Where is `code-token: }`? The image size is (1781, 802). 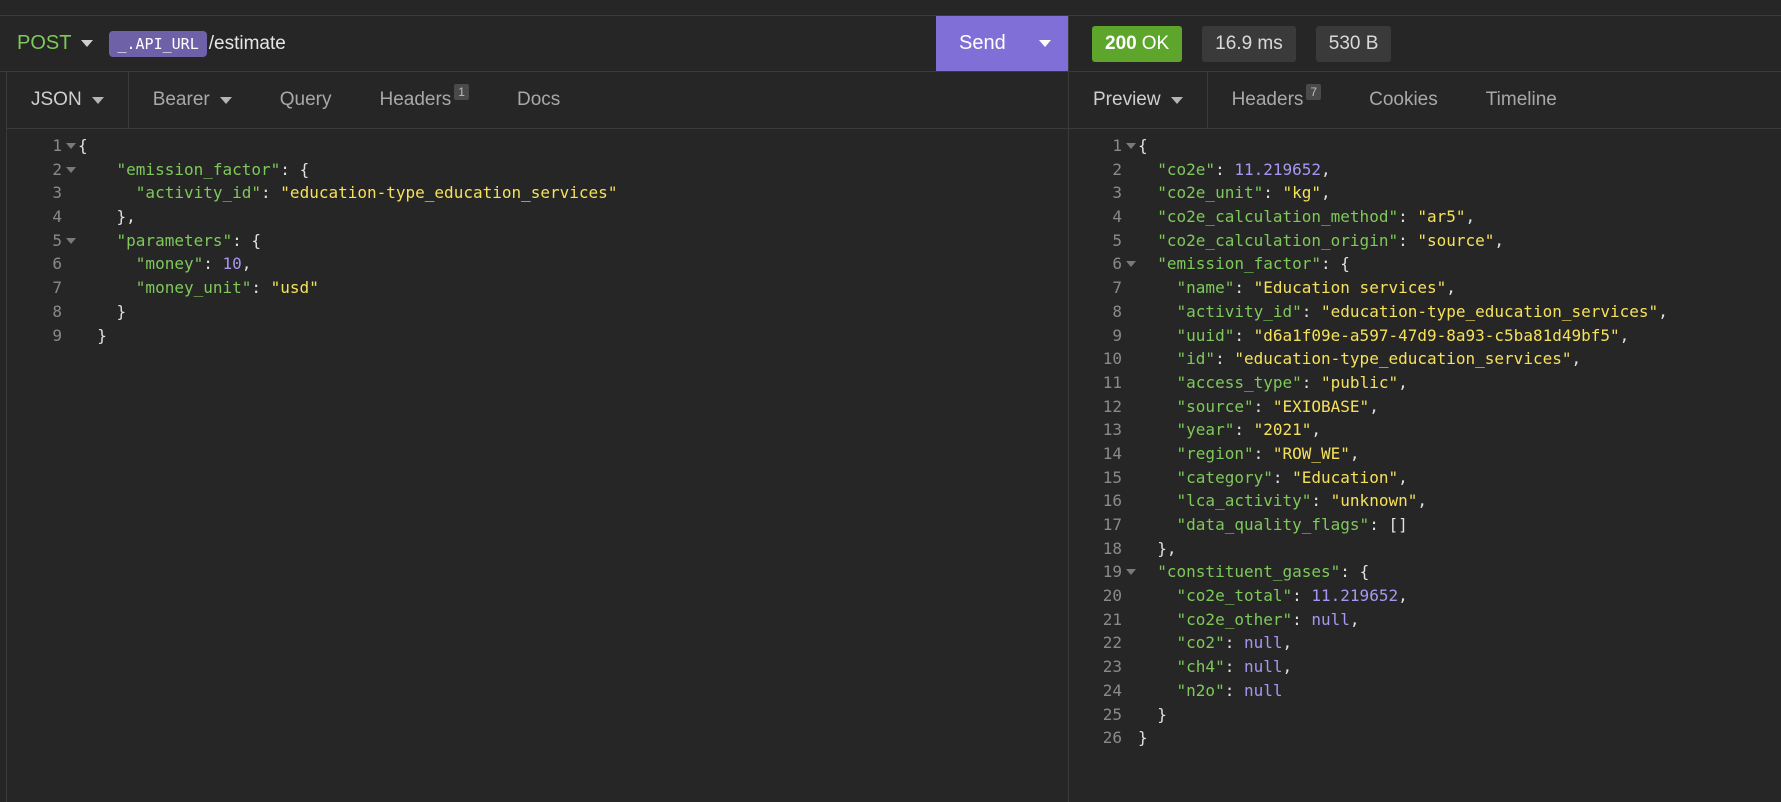
code-token: } is located at coordinates (102, 311).